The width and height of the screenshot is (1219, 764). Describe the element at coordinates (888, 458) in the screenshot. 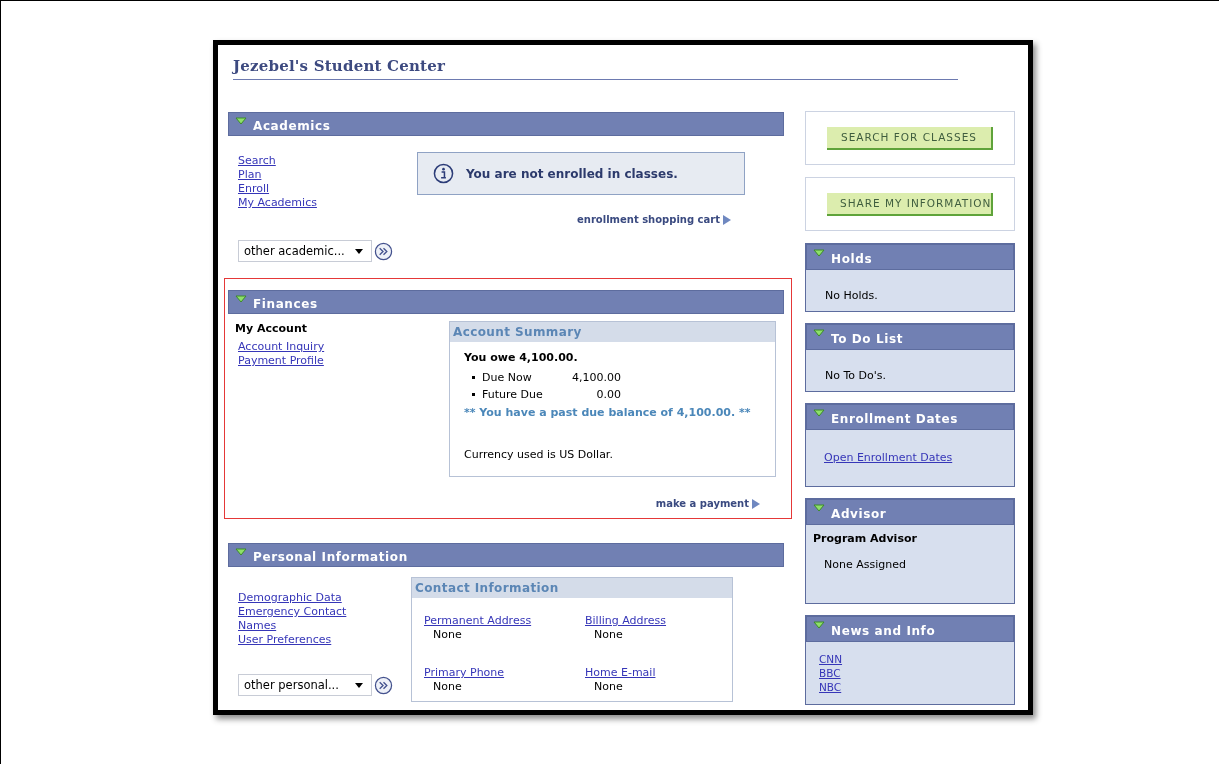

I see `link: Open Enrollment Dates` at that location.